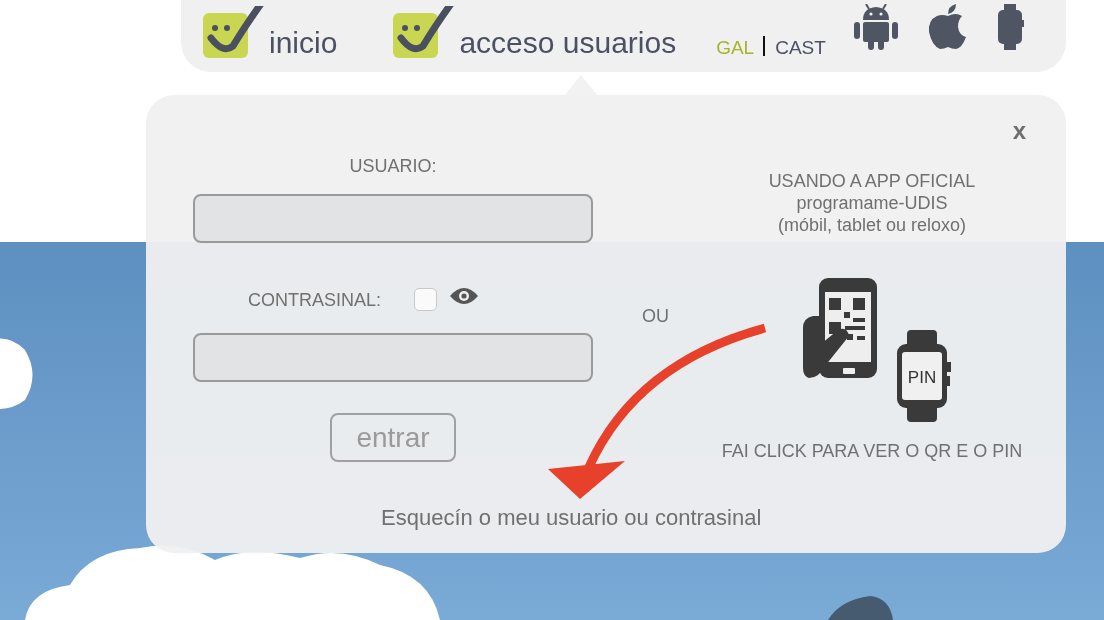 The image size is (1104, 620). Describe the element at coordinates (393, 357) in the screenshot. I see `password-field` at that location.